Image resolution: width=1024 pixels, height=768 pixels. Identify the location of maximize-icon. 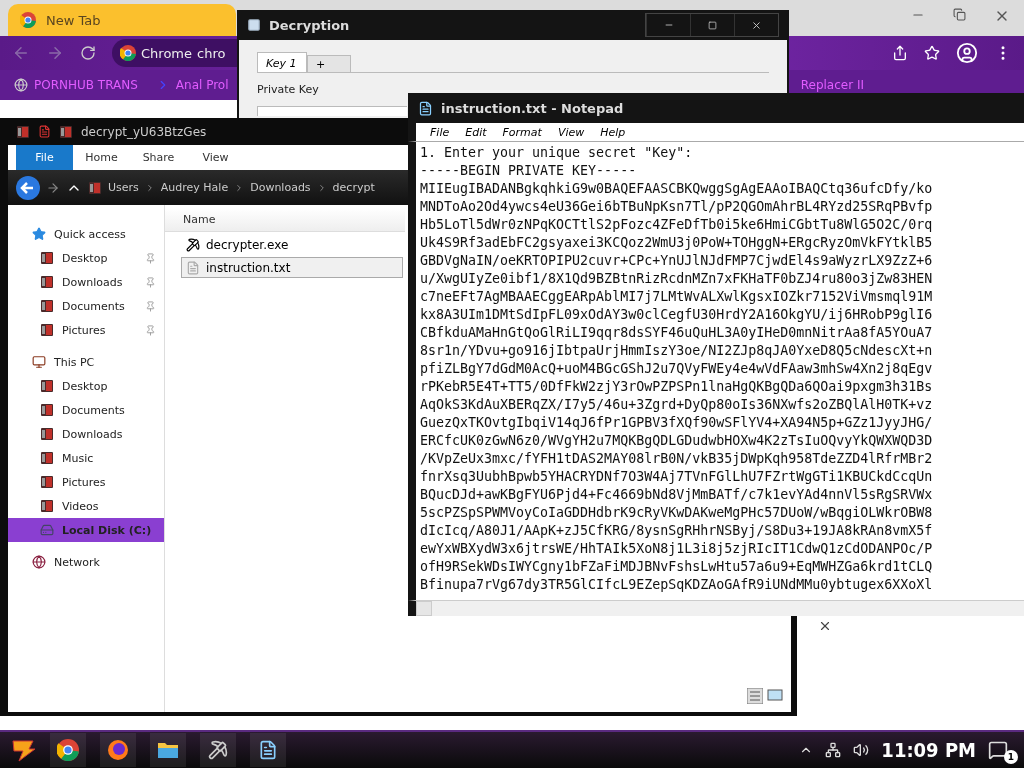
(712, 25).